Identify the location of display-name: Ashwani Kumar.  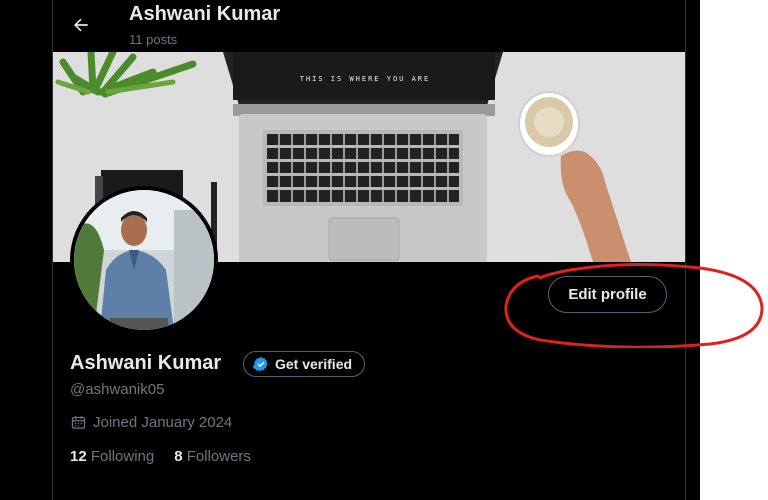
(146, 363).